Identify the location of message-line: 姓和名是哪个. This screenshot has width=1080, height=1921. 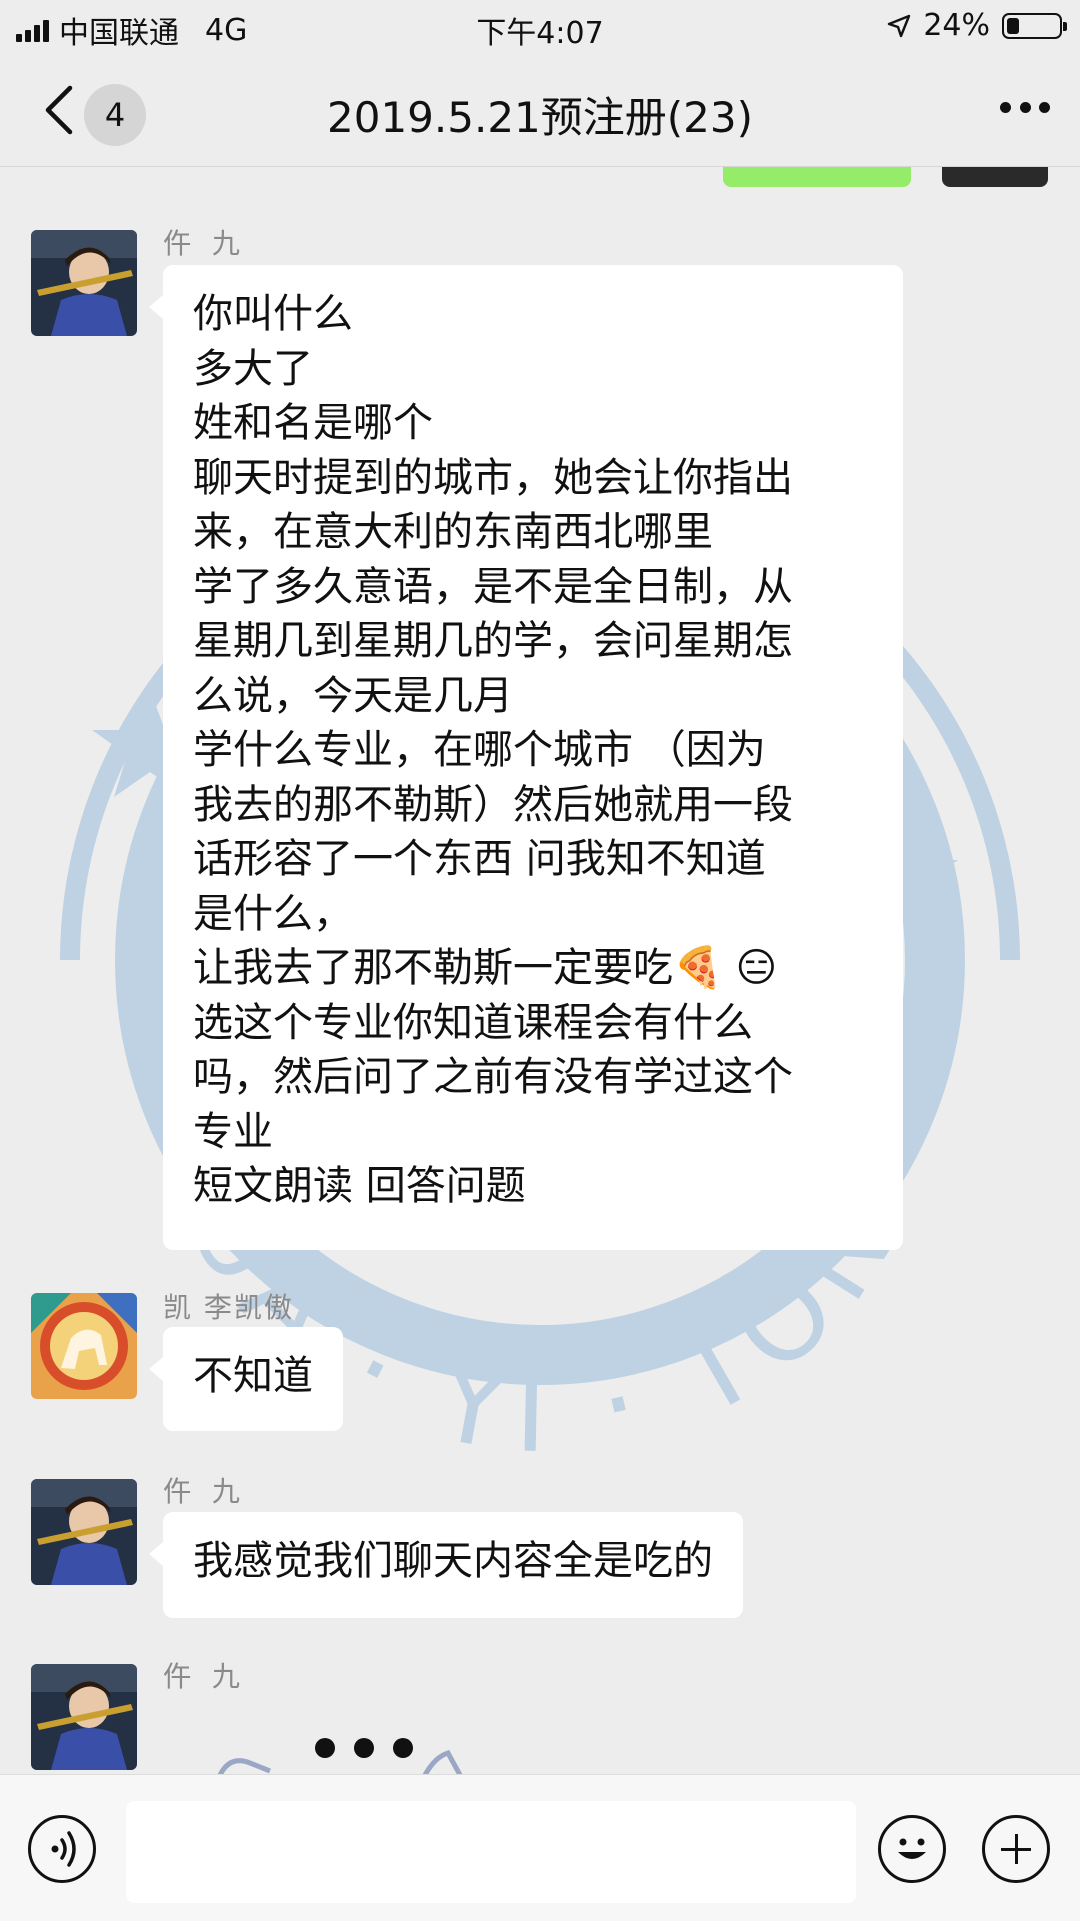
(313, 423).